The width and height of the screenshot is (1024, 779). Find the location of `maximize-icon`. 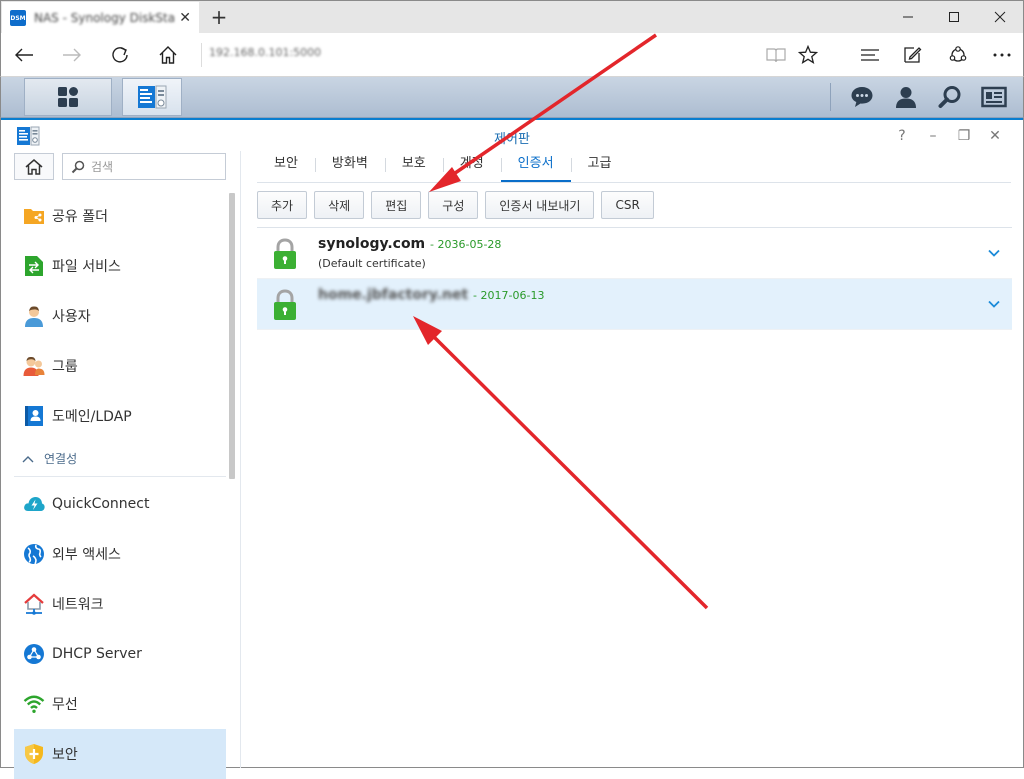

maximize-icon is located at coordinates (954, 17).